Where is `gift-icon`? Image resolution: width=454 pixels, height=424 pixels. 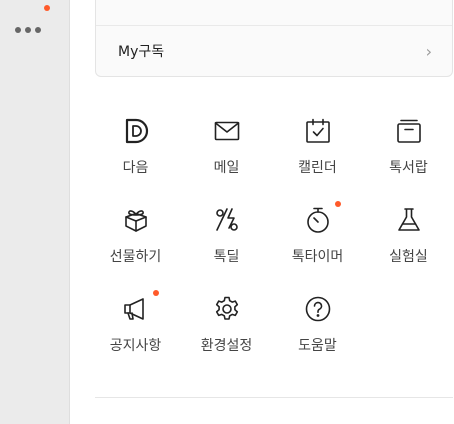
gift-icon is located at coordinates (136, 220).